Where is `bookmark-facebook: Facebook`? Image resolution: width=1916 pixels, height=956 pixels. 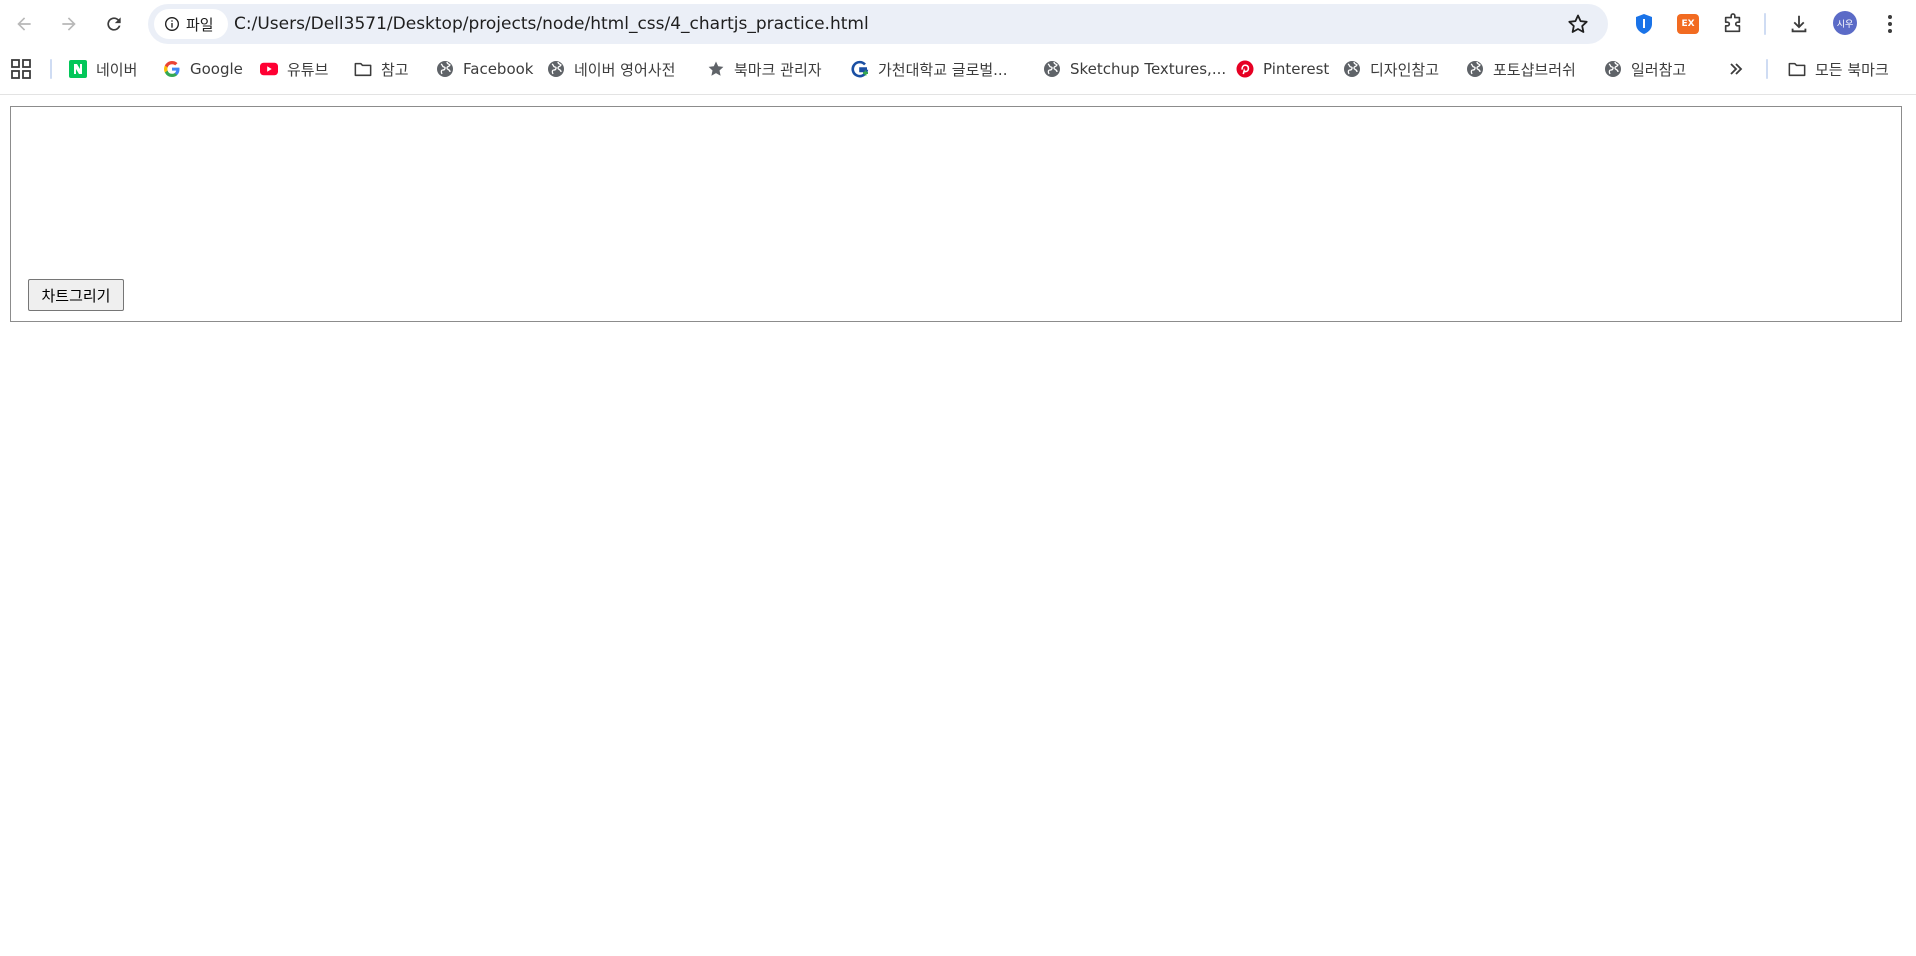 bookmark-facebook: Facebook is located at coordinates (484, 69).